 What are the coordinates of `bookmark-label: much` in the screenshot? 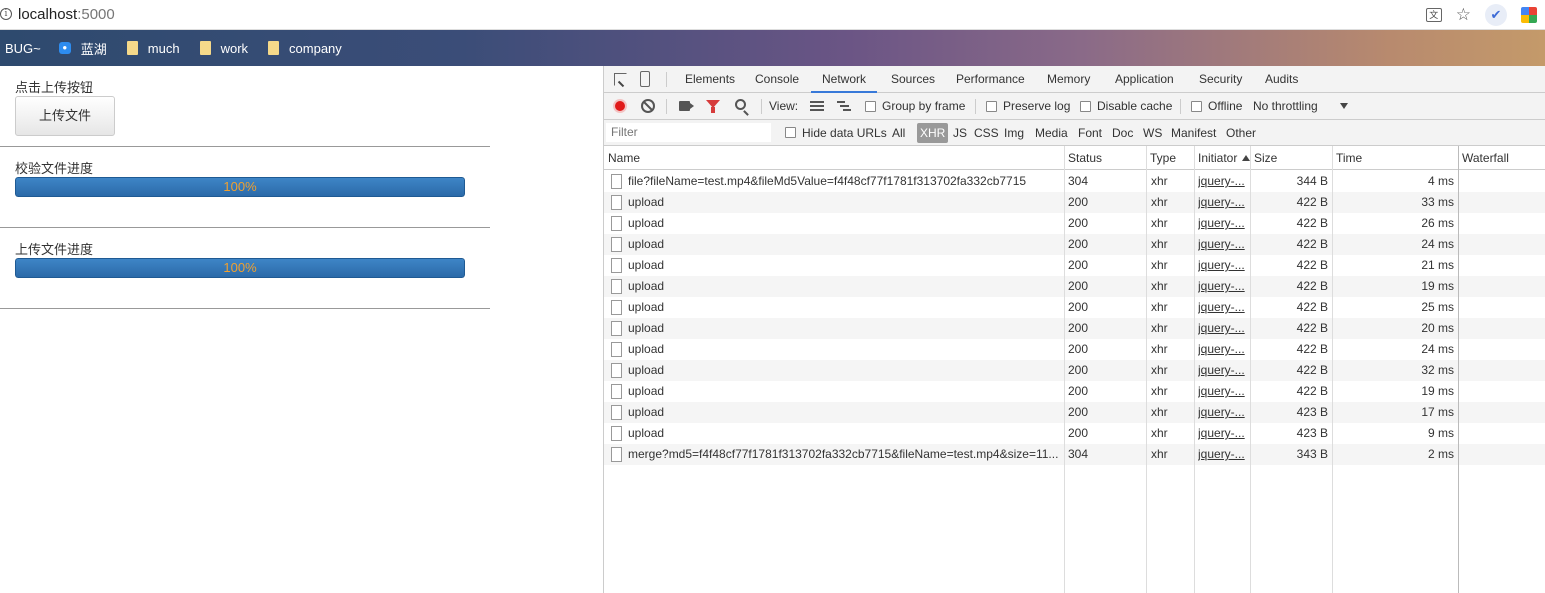 It's located at (163, 48).